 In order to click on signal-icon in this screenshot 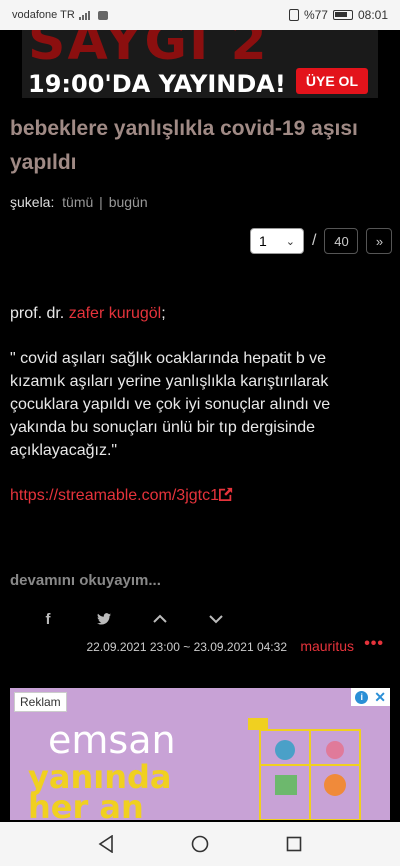, I will do `click(84, 15)`.